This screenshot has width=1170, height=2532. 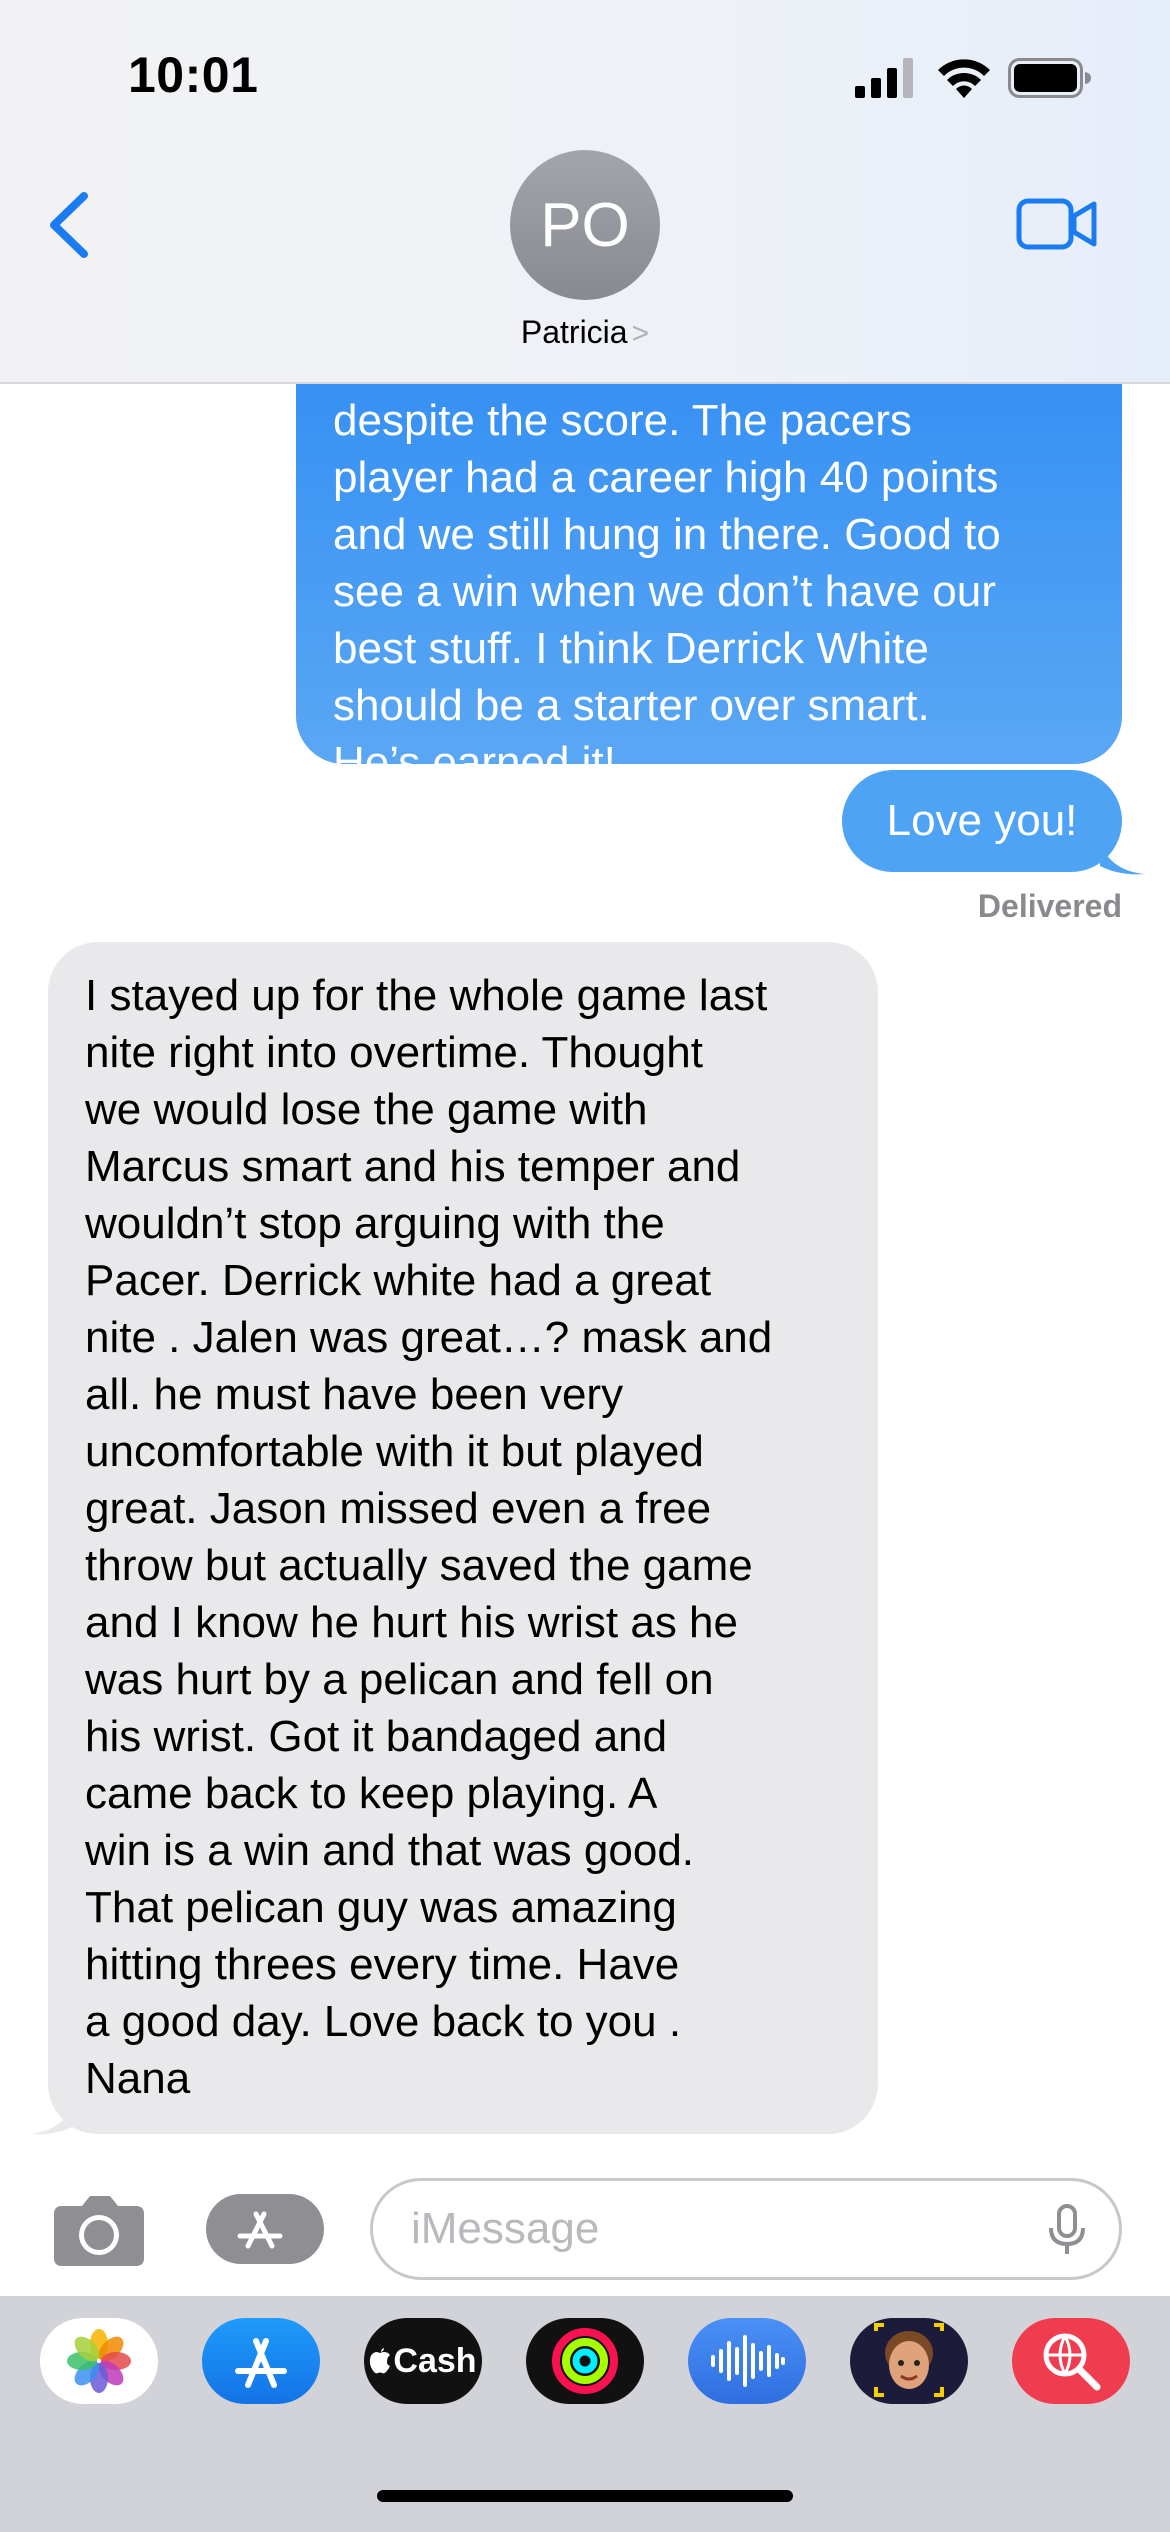 I want to click on apps-button, so click(x=265, y=2229).